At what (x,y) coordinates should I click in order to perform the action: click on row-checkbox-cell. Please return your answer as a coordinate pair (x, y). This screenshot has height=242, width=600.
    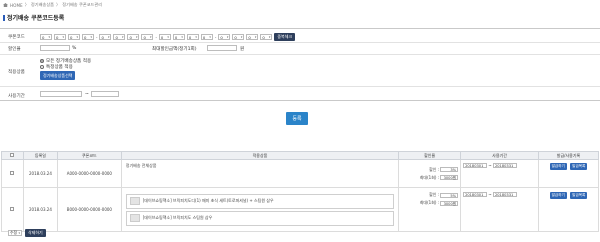
    Looking at the image, I should click on (12, 209).